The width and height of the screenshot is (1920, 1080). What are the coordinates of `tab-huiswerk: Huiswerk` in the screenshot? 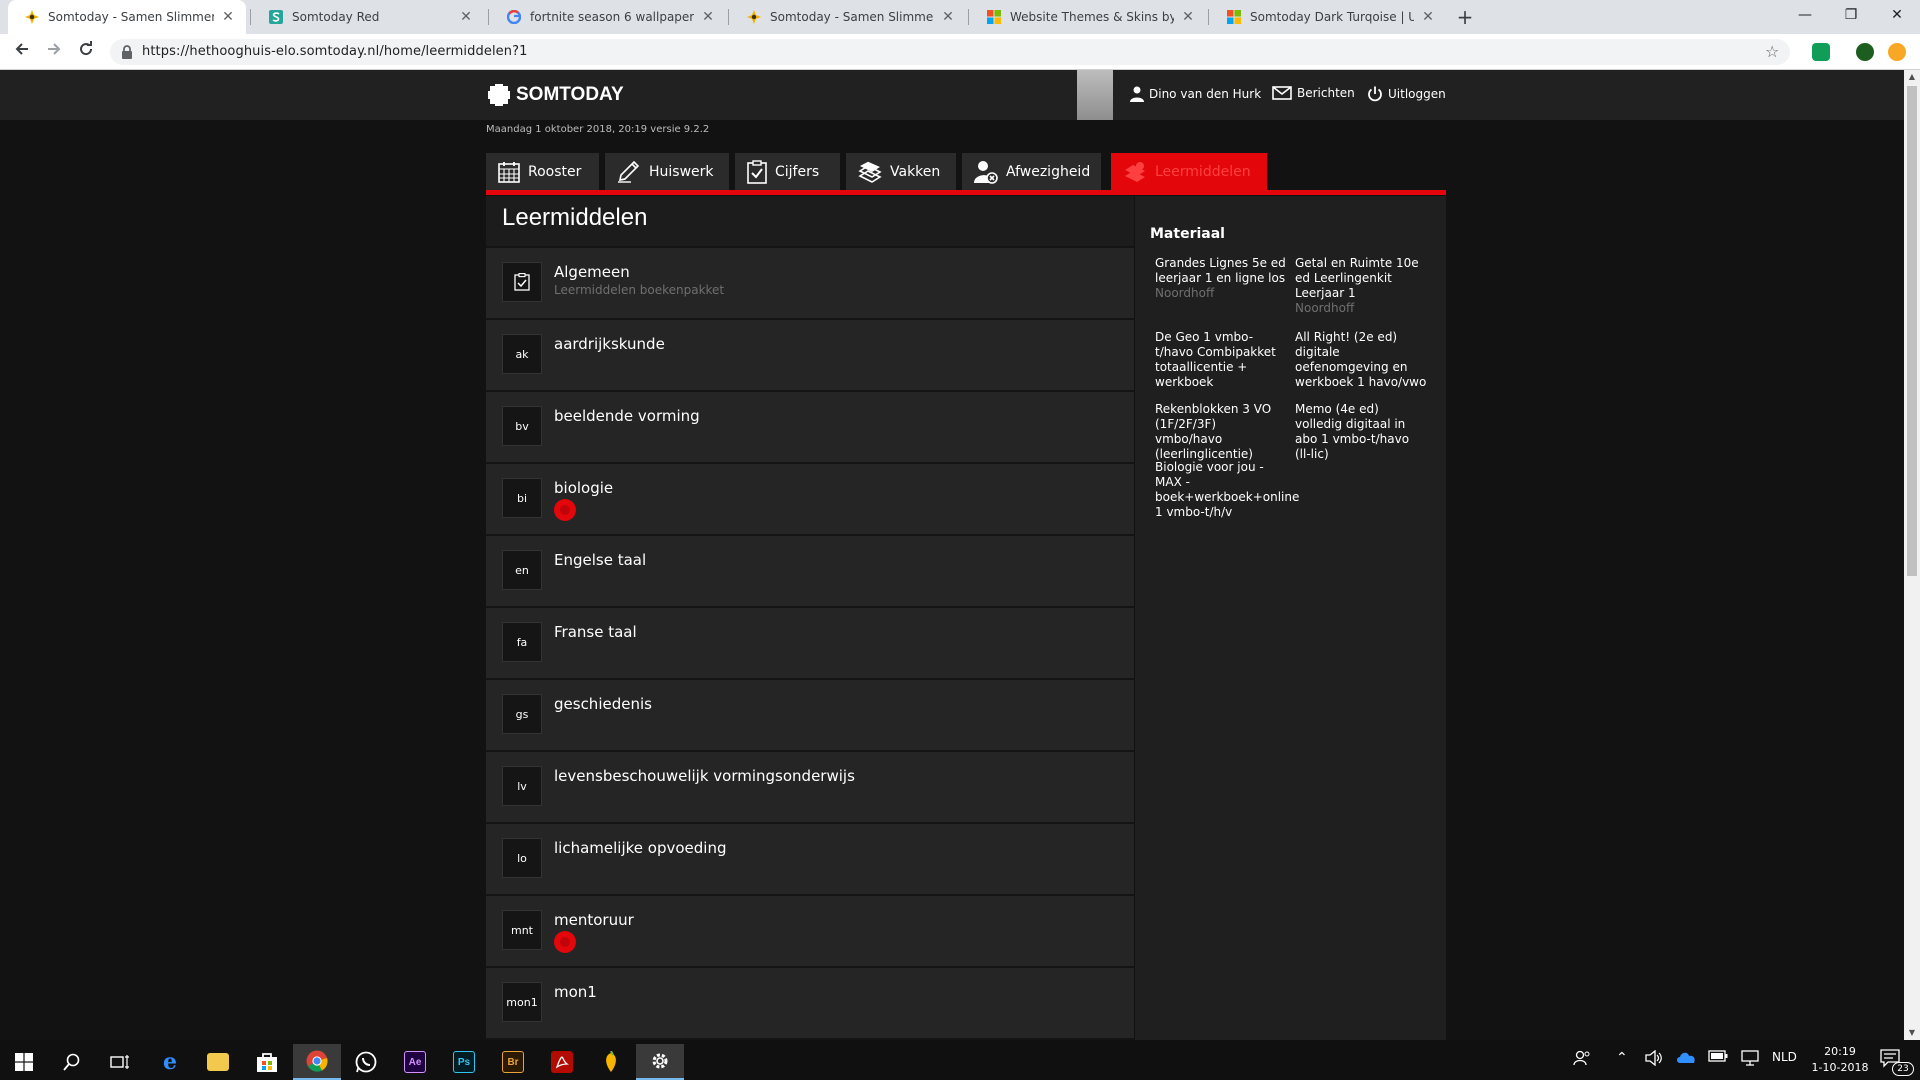 It's located at (667, 171).